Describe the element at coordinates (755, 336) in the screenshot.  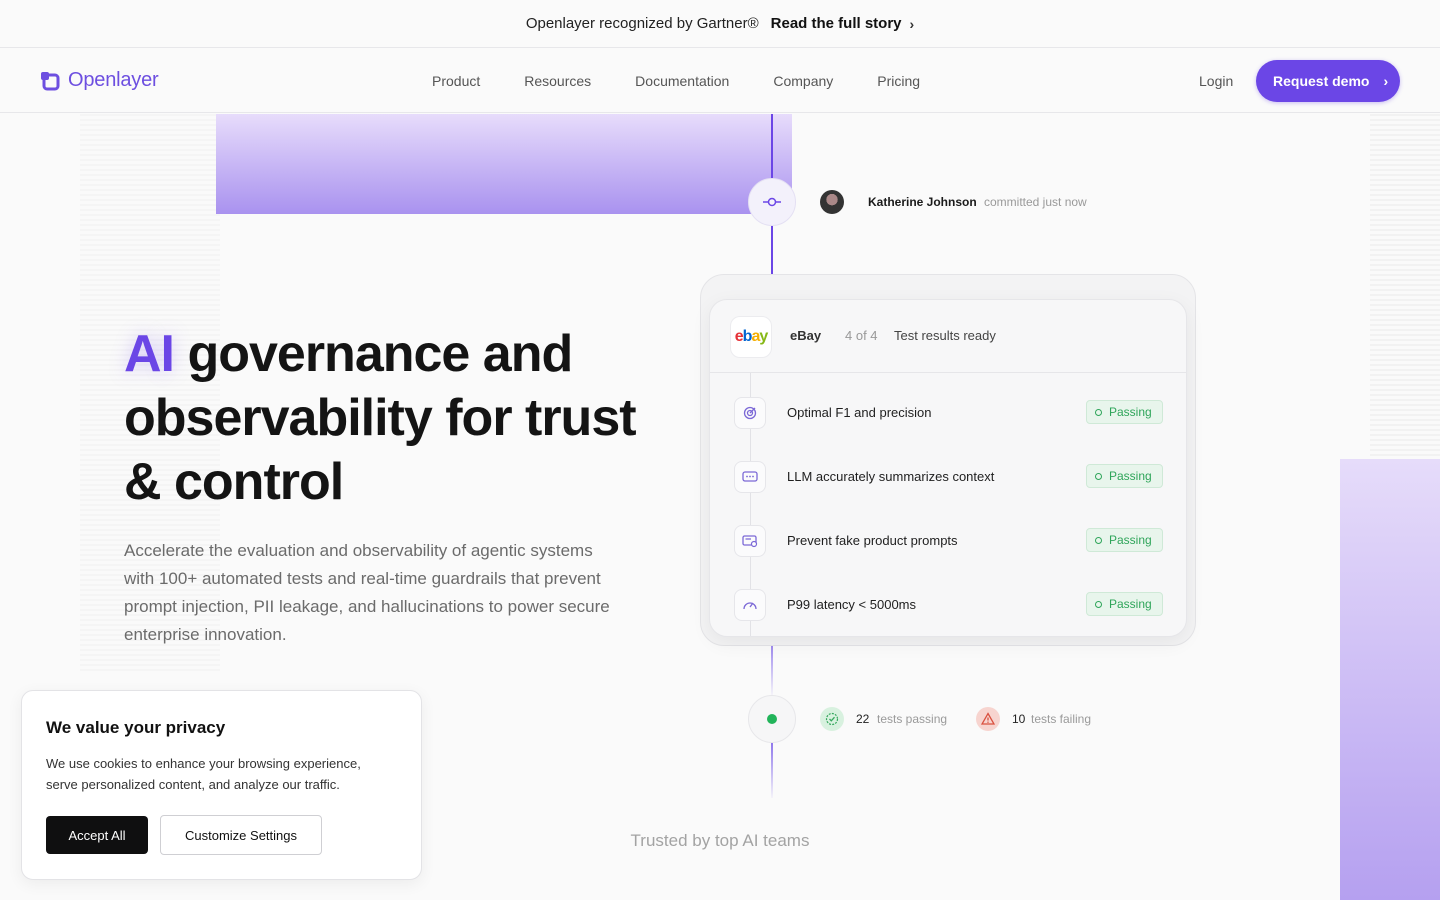
I see `ebay-logo-letter: a` at that location.